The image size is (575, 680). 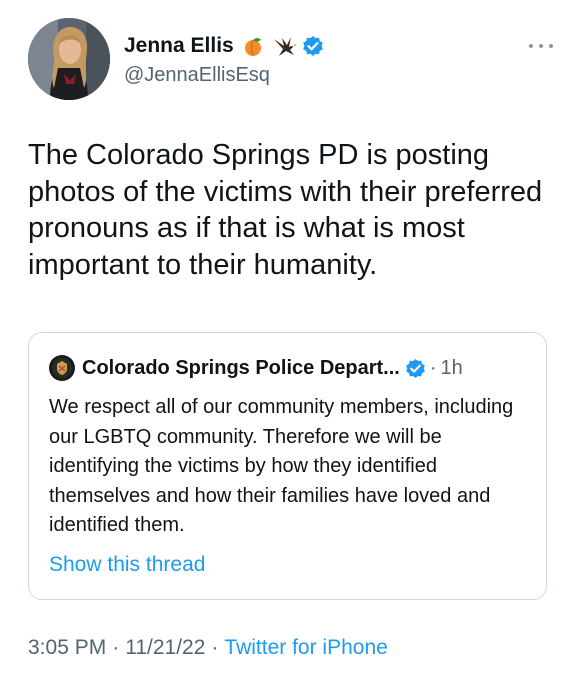 I want to click on tweet-meta: 3:05 PM · 11/21/22 · Twitter for iPhone, so click(x=208, y=648).